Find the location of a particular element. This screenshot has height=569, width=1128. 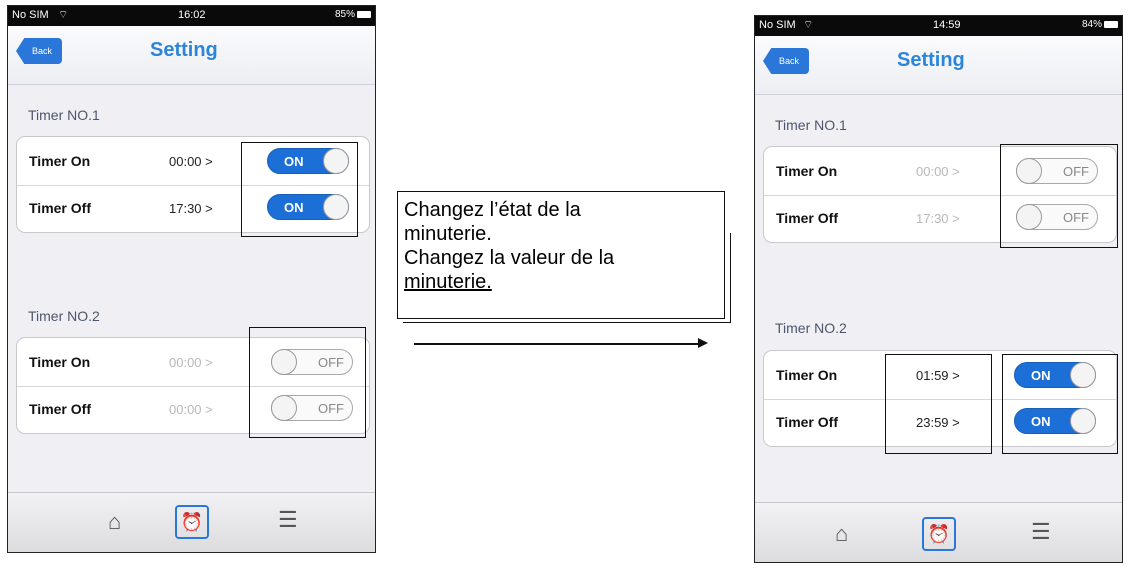

battery-indicator: 84% is located at coordinates (1100, 24).